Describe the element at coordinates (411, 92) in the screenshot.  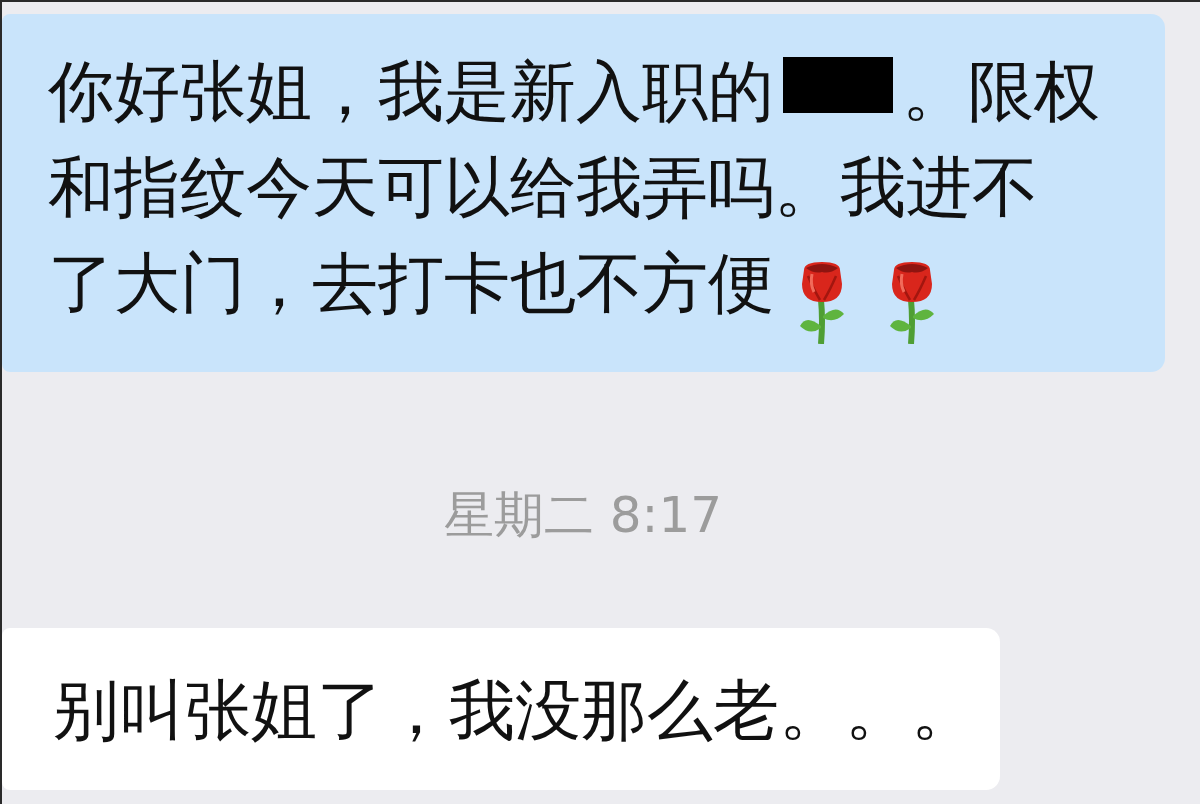
I see `message-text: 你好张姐，我是新入职的` at that location.